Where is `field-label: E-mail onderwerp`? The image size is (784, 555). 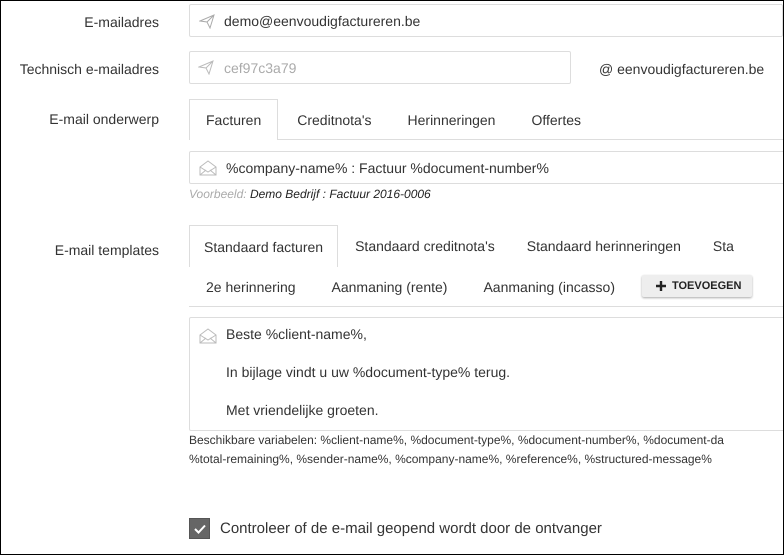 field-label: E-mail onderwerp is located at coordinates (104, 118).